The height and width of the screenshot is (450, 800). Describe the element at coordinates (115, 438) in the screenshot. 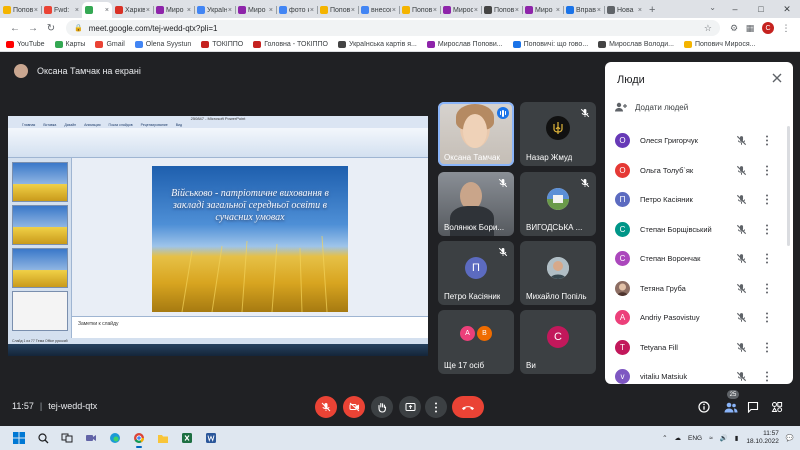

I see `taskbar-app-edge` at that location.